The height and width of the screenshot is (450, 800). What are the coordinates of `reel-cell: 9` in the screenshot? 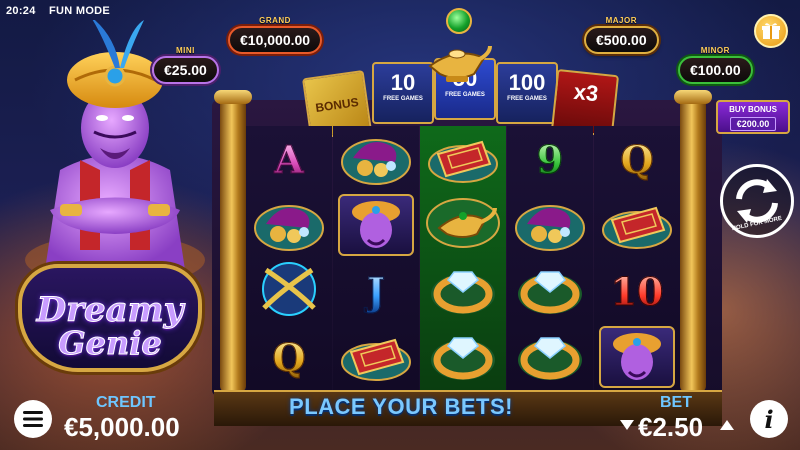 It's located at (550, 159).